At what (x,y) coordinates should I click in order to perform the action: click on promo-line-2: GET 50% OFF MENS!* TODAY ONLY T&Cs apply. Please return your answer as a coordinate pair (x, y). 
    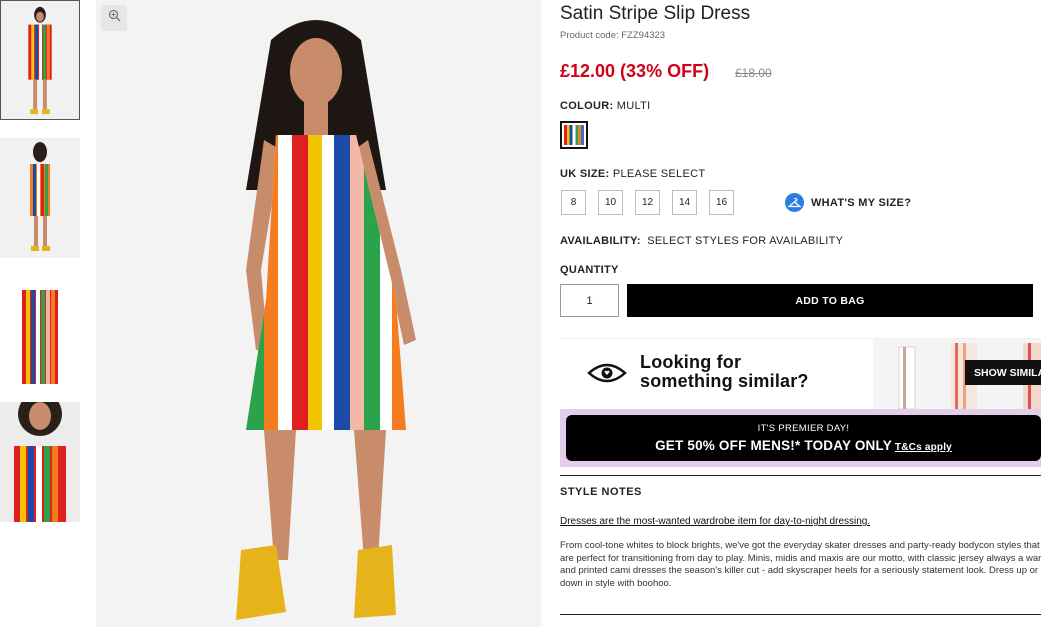
    Looking at the image, I should click on (803, 445).